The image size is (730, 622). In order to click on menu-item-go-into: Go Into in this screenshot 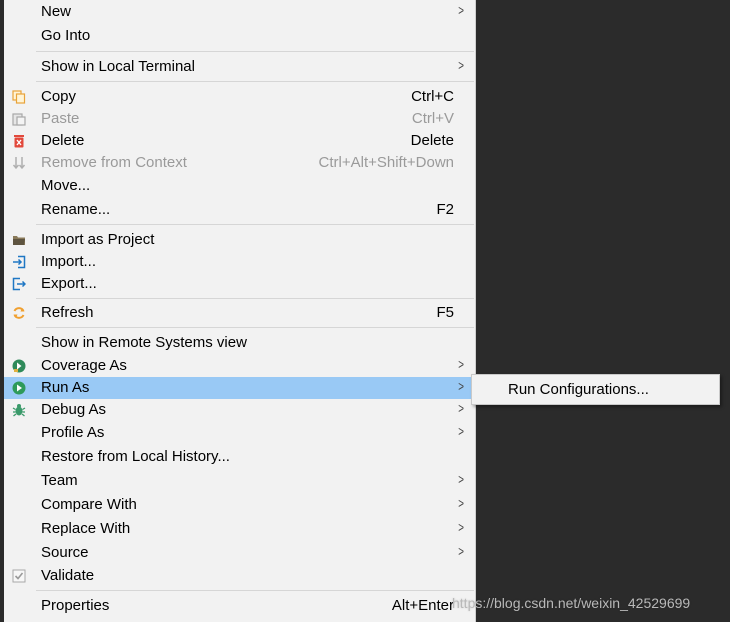, I will do `click(239, 36)`.